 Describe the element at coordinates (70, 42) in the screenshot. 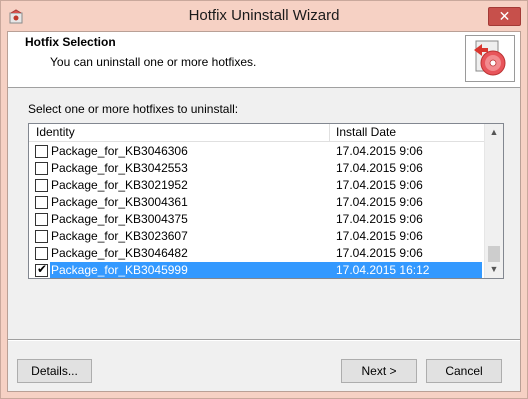

I see `page-title: Hotfix Selection` at that location.